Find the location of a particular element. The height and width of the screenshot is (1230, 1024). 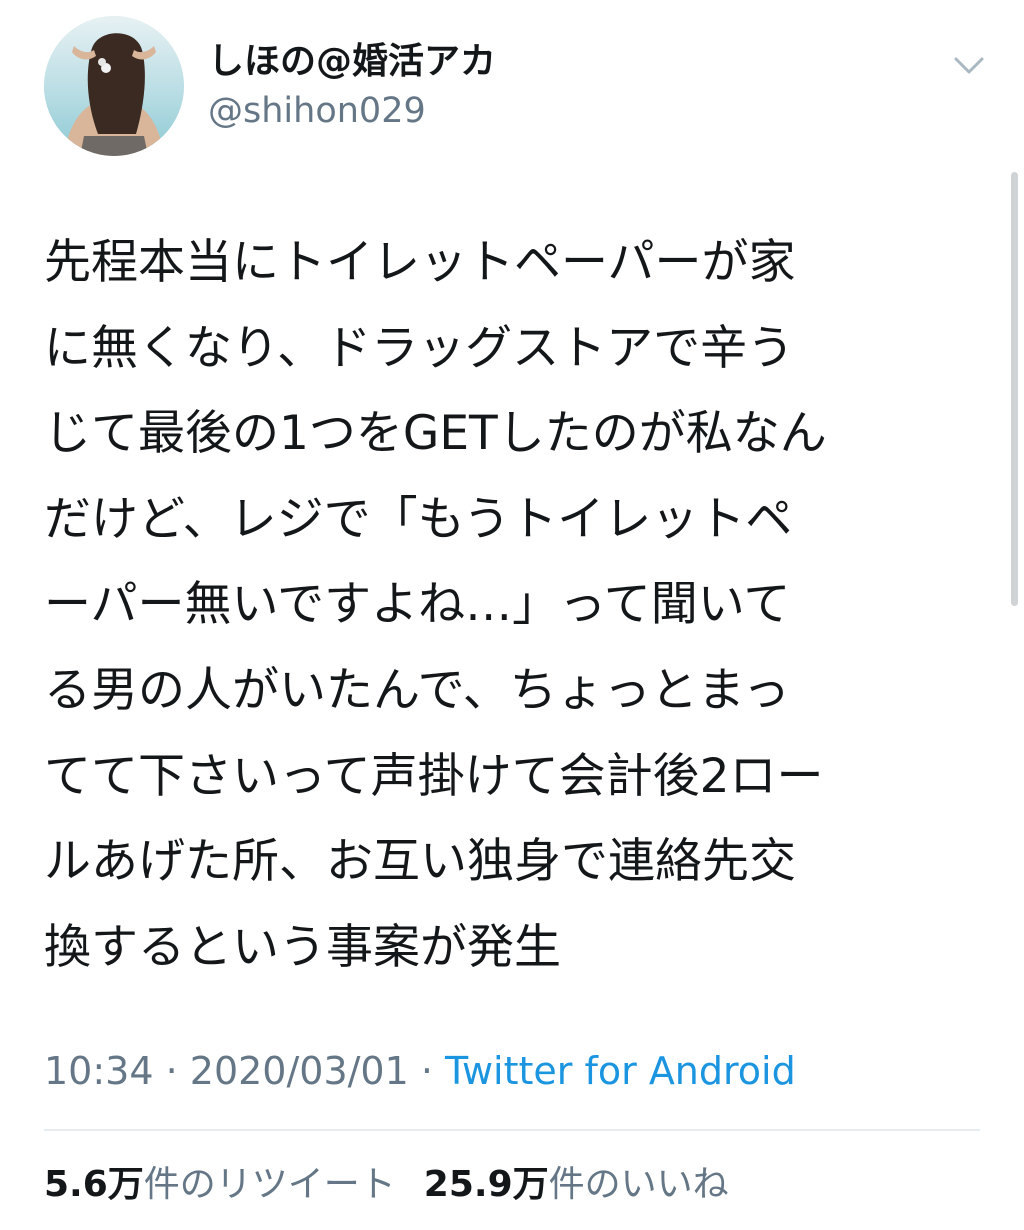

tweet-text-line: 換するという事案が発生 is located at coordinates (302, 947).